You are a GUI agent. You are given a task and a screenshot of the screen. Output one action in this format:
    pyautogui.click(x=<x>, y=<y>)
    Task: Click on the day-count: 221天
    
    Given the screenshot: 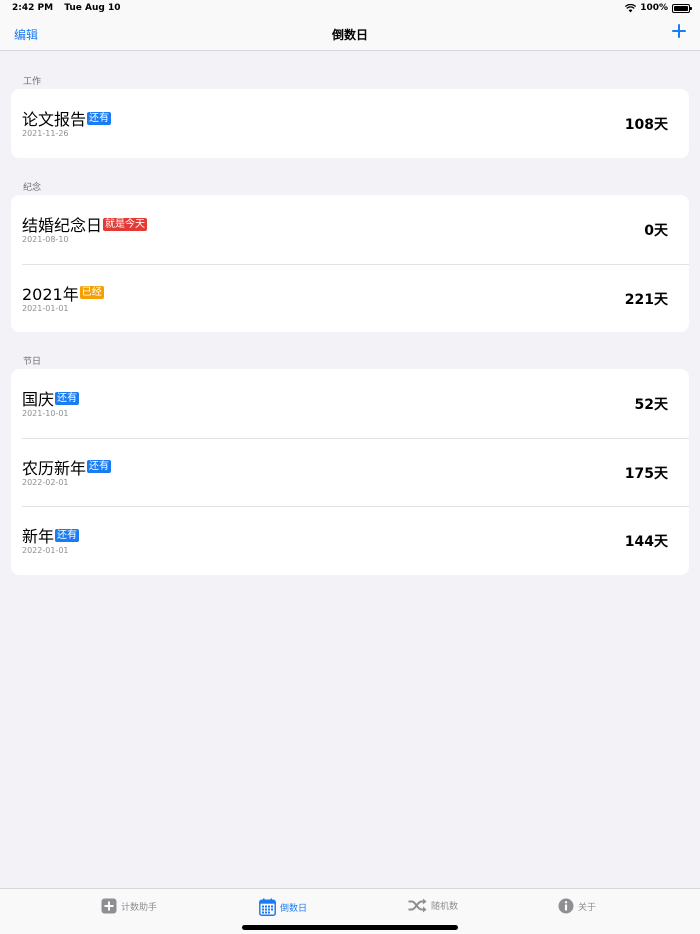 What is the action you would take?
    pyautogui.click(x=646, y=299)
    